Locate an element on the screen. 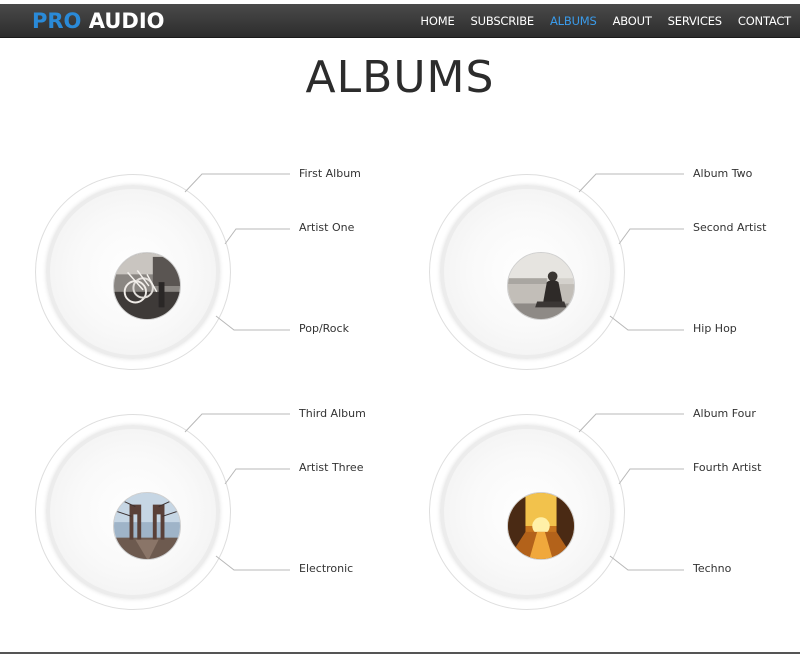 The height and width of the screenshot is (655, 800). nav-subscribe: SUBSCRIBE is located at coordinates (503, 21).